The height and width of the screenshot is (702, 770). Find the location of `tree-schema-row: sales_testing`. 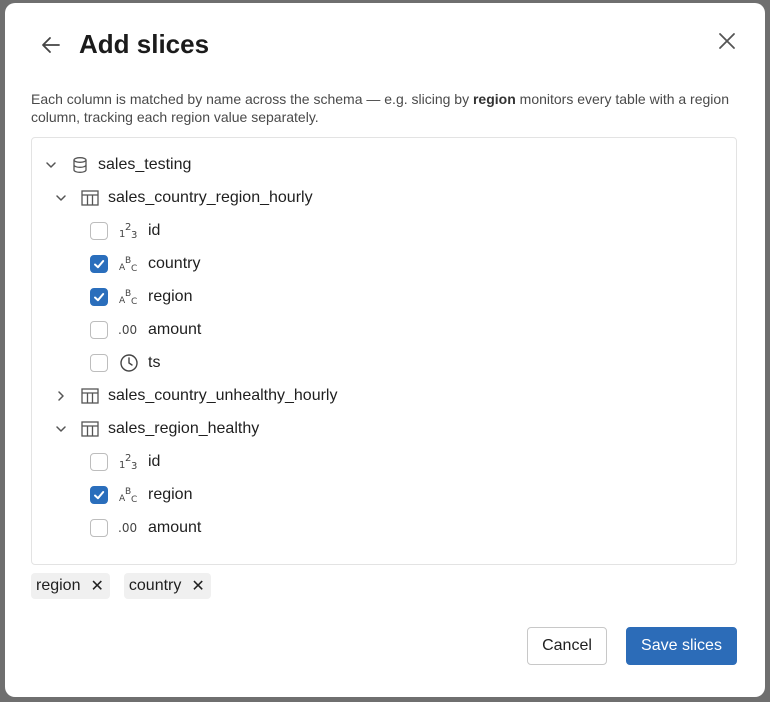

tree-schema-row: sales_testing is located at coordinates (384, 164).